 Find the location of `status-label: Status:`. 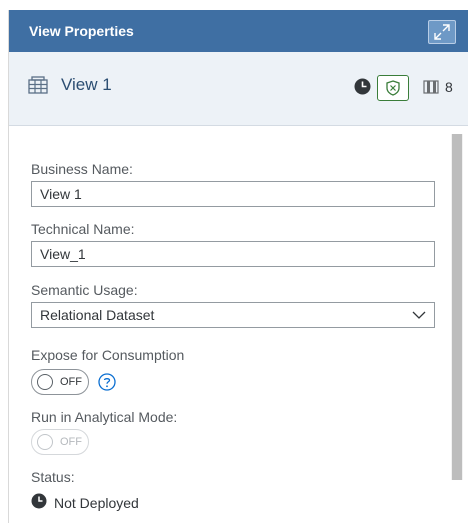

status-label: Status: is located at coordinates (53, 477).